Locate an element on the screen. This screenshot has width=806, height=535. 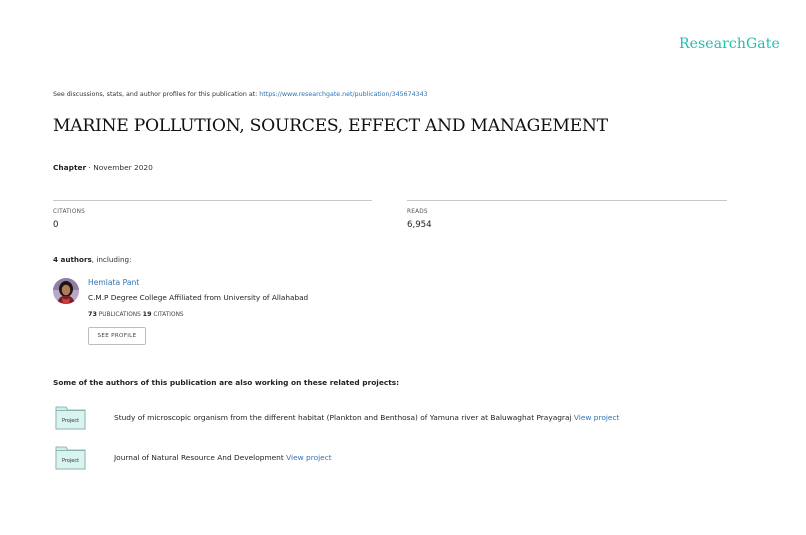
reads-label: READS is located at coordinates (417, 212).